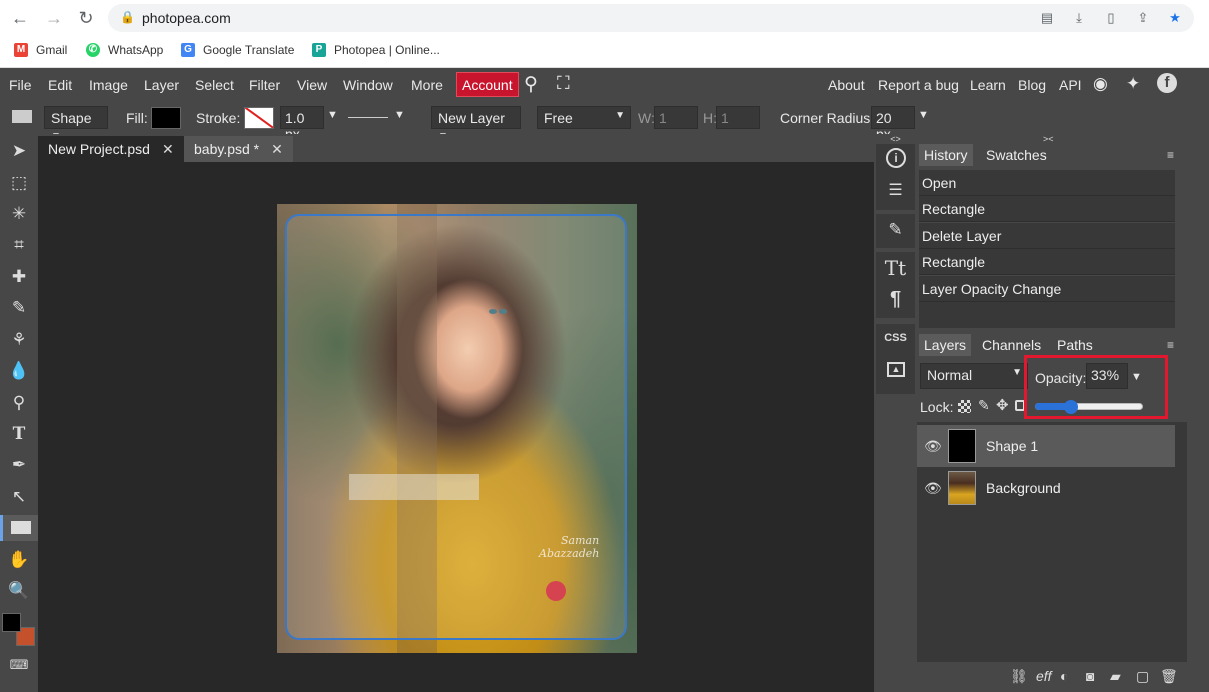  I want to click on tab-layers: Layers, so click(945, 345).